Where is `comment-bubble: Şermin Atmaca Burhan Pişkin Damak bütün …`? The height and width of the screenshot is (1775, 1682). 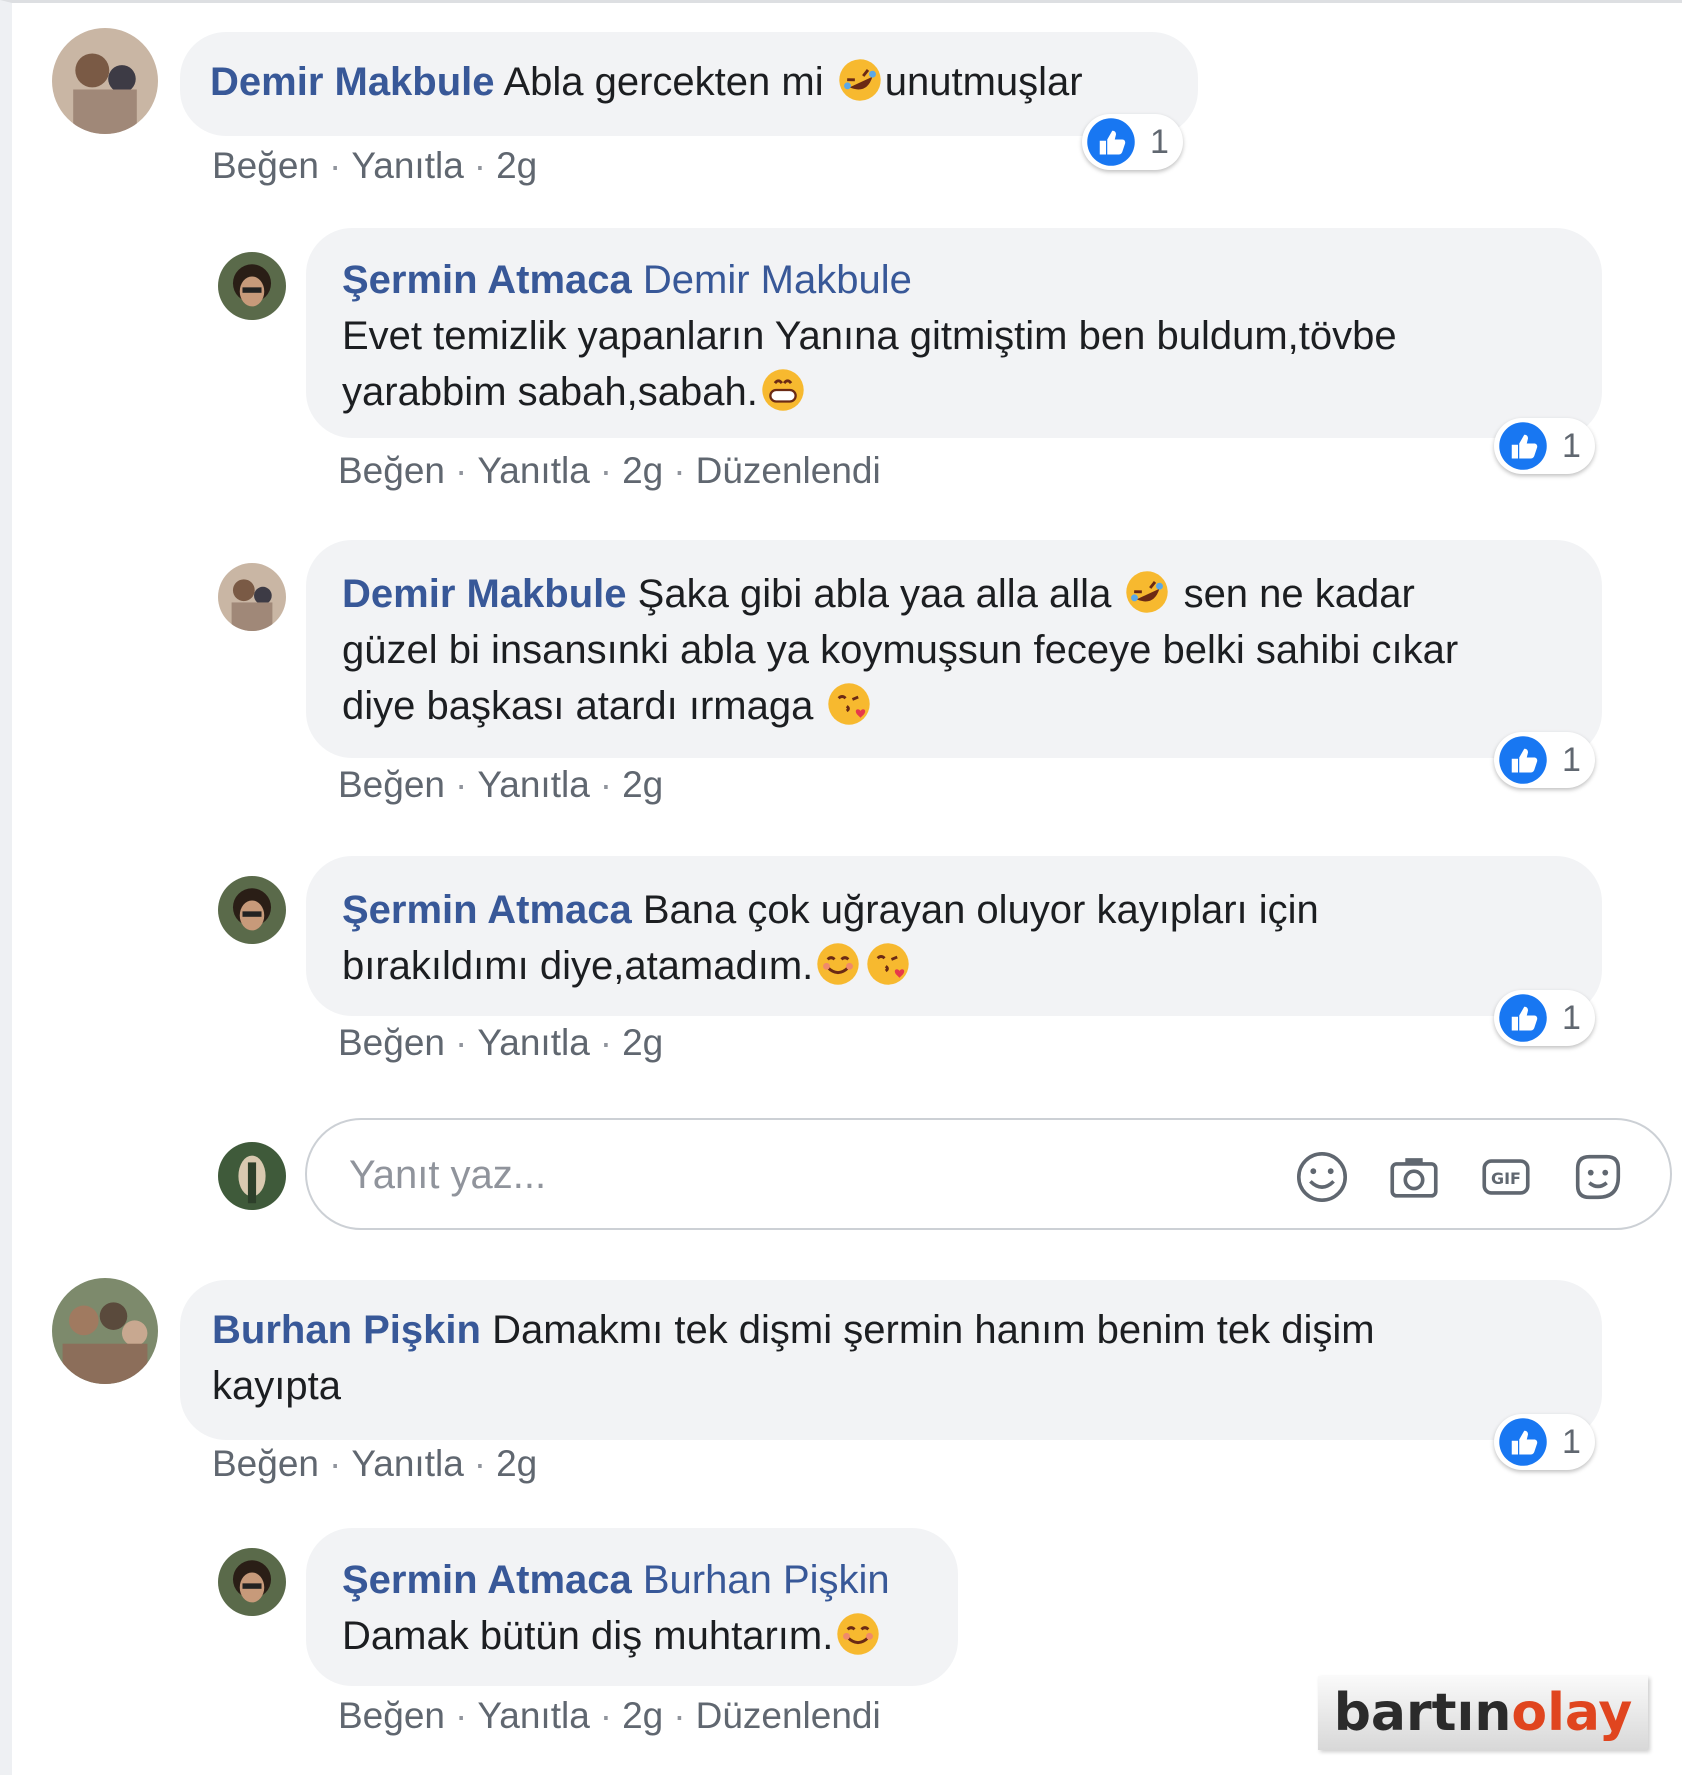 comment-bubble: Şermin Atmaca Burhan Pişkin Damak bütün … is located at coordinates (632, 1607).